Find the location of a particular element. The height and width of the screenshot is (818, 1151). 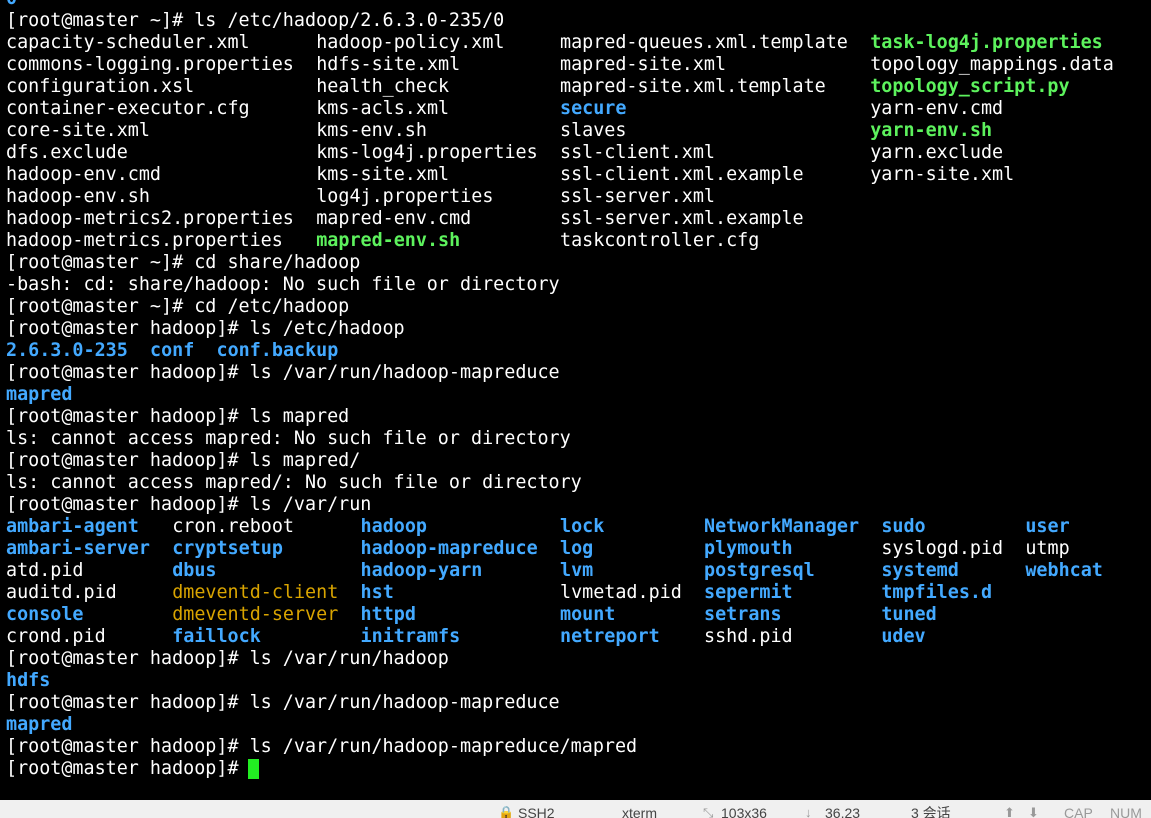

terminal-text: lvmetad.pid is located at coordinates (621, 592).